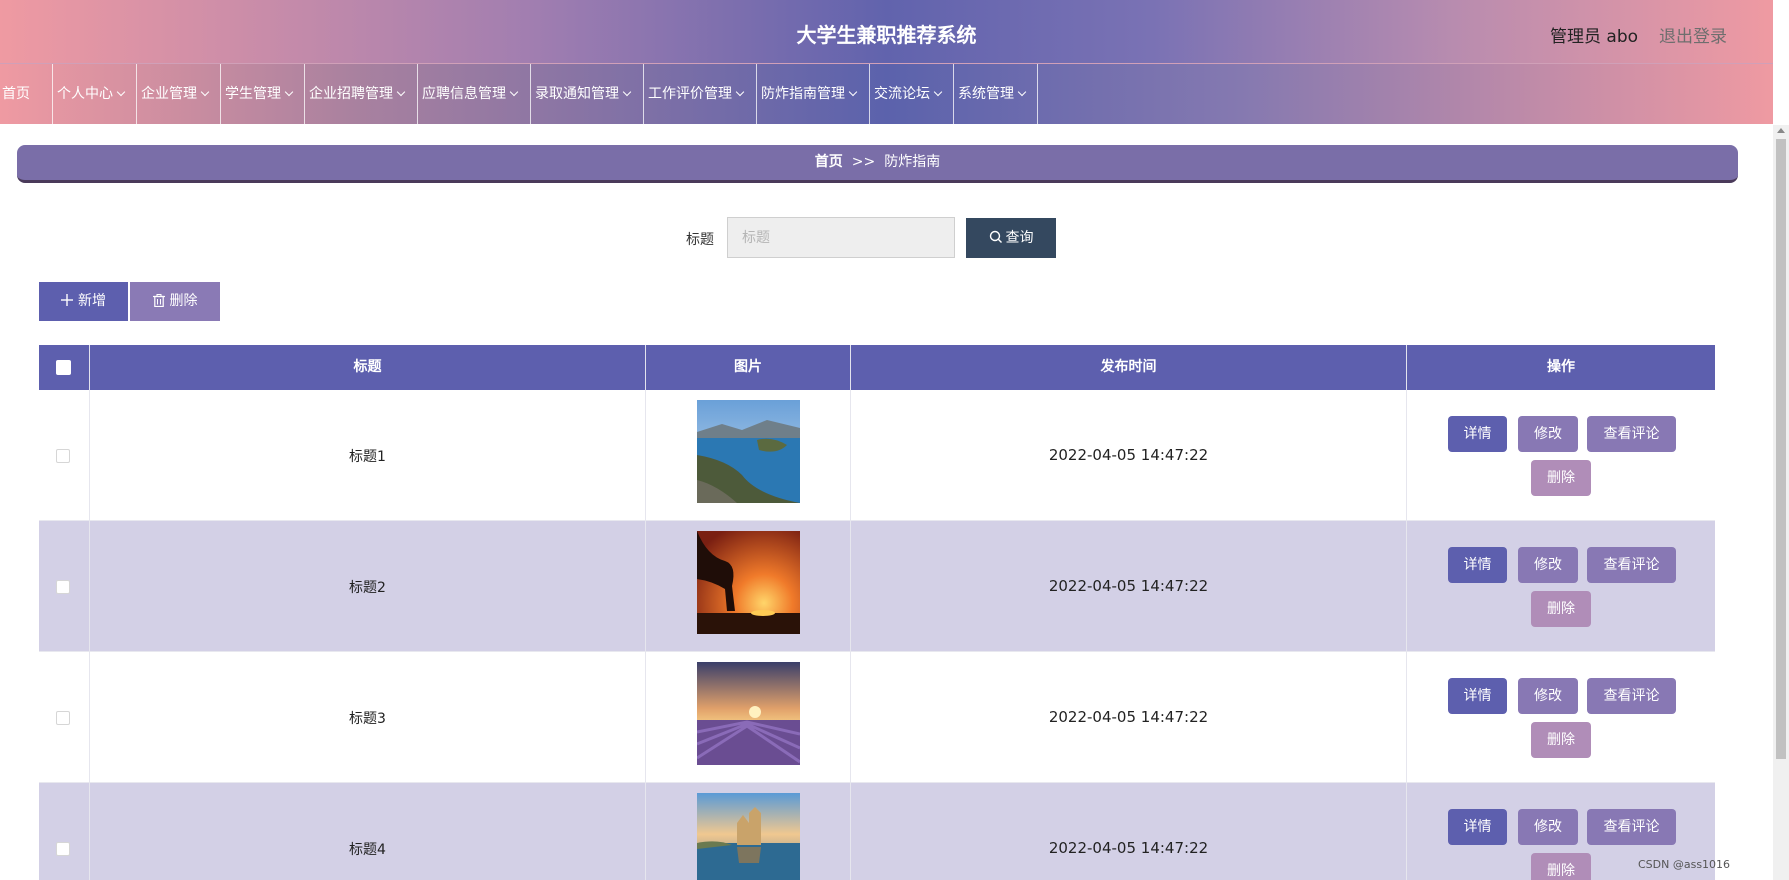  I want to click on nav-item-applications: 应聘信息管理, so click(474, 94).